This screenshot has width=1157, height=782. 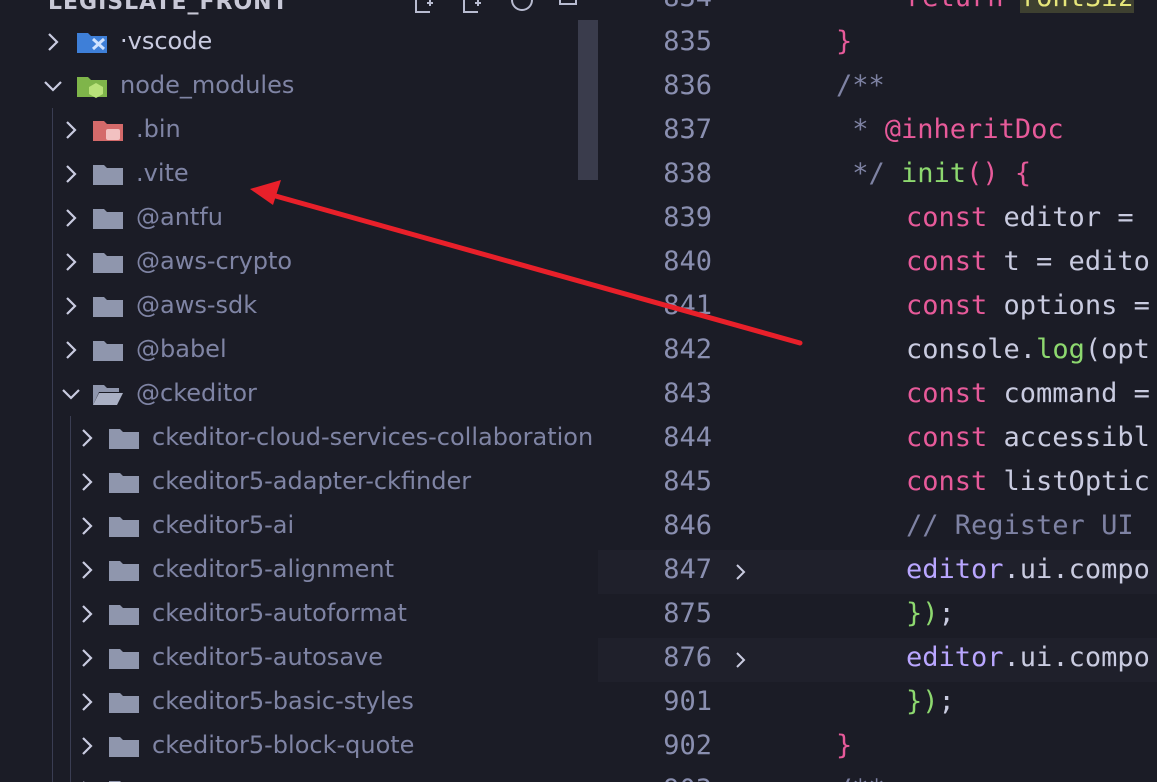 What do you see at coordinates (687, 437) in the screenshot?
I see `line-number: 844` at bounding box center [687, 437].